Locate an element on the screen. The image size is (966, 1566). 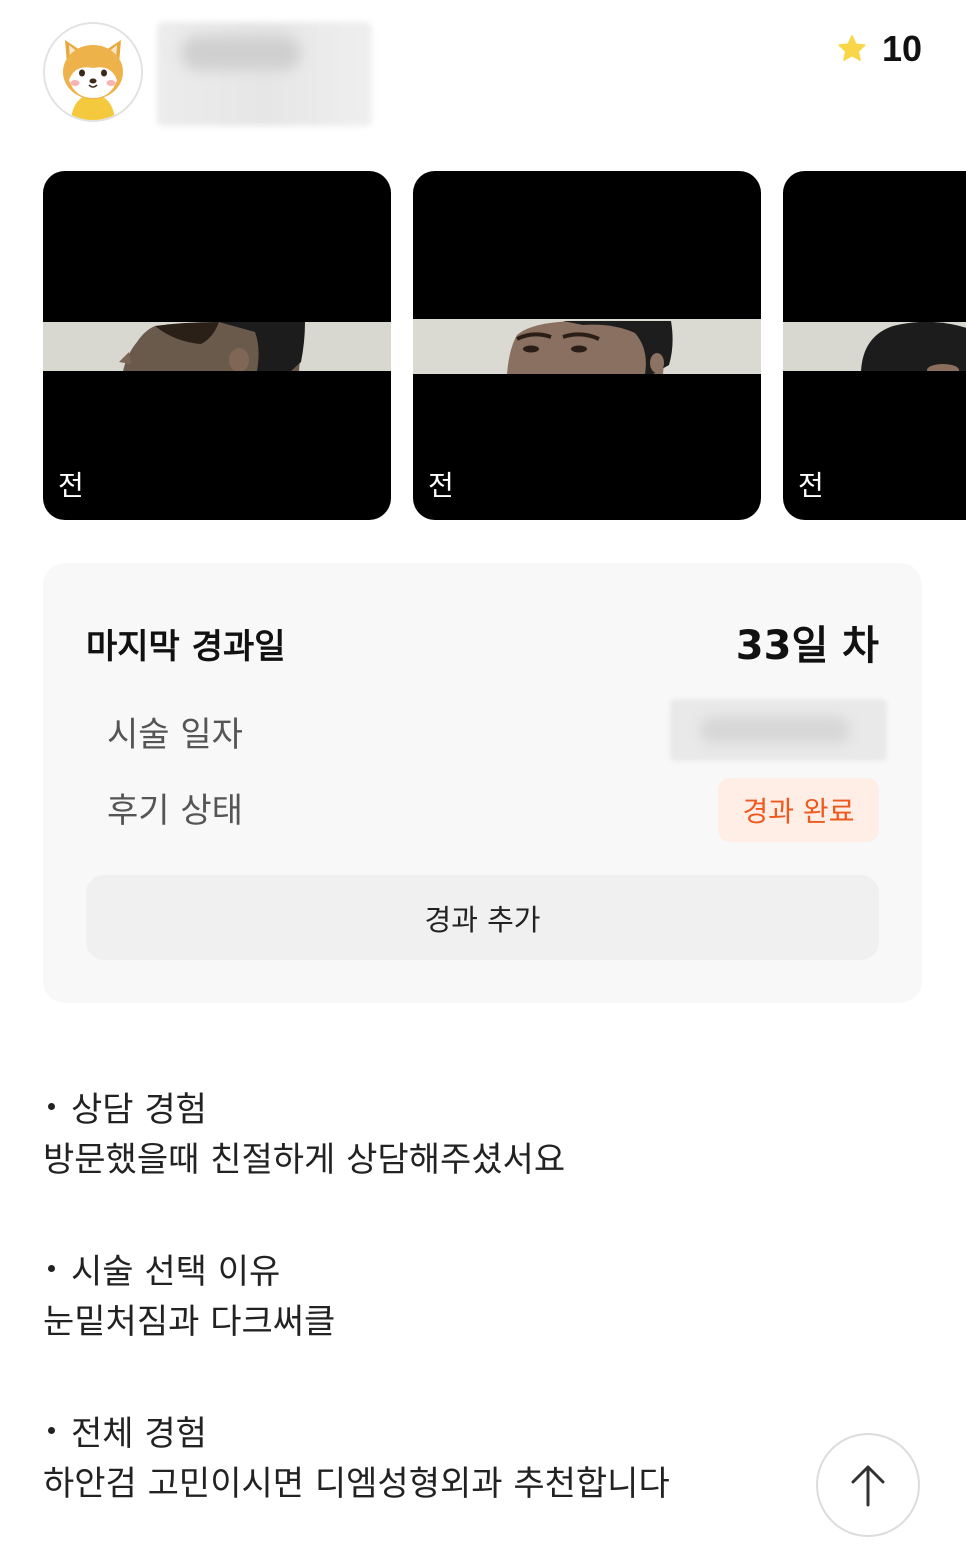
procedure-date-redacted is located at coordinates (778, 730).